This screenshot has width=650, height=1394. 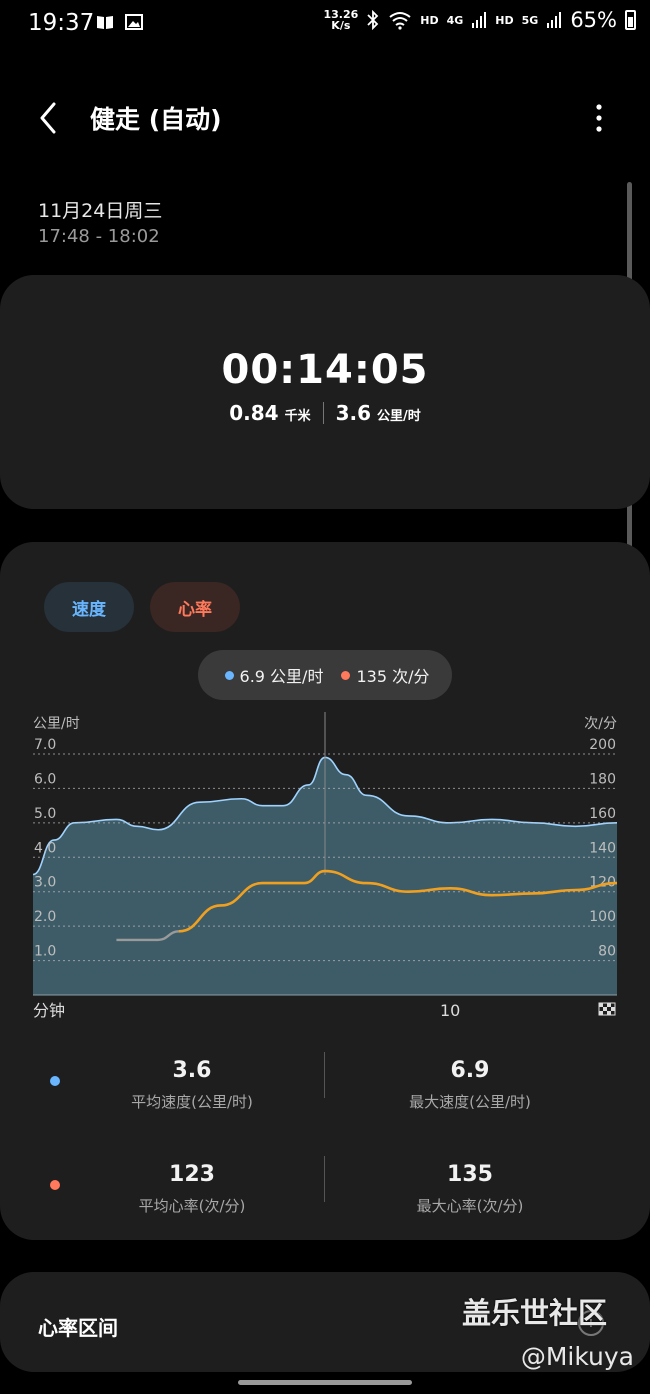 I want to click on avg-hr-stat: 123 平均心率(次/分), so click(x=192, y=1189).